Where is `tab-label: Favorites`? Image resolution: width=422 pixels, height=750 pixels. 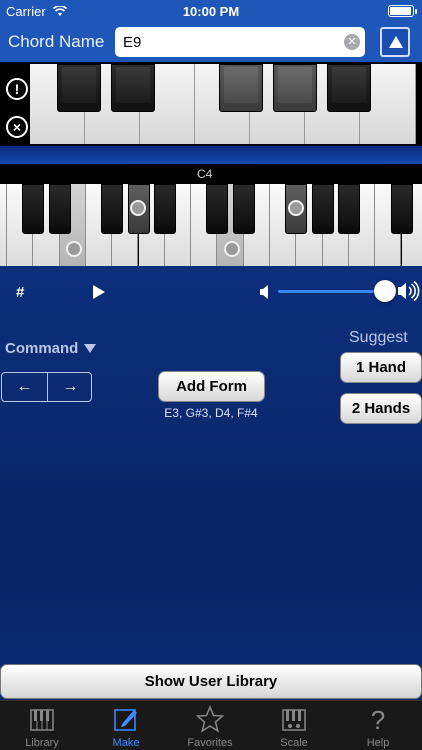 tab-label: Favorites is located at coordinates (210, 743).